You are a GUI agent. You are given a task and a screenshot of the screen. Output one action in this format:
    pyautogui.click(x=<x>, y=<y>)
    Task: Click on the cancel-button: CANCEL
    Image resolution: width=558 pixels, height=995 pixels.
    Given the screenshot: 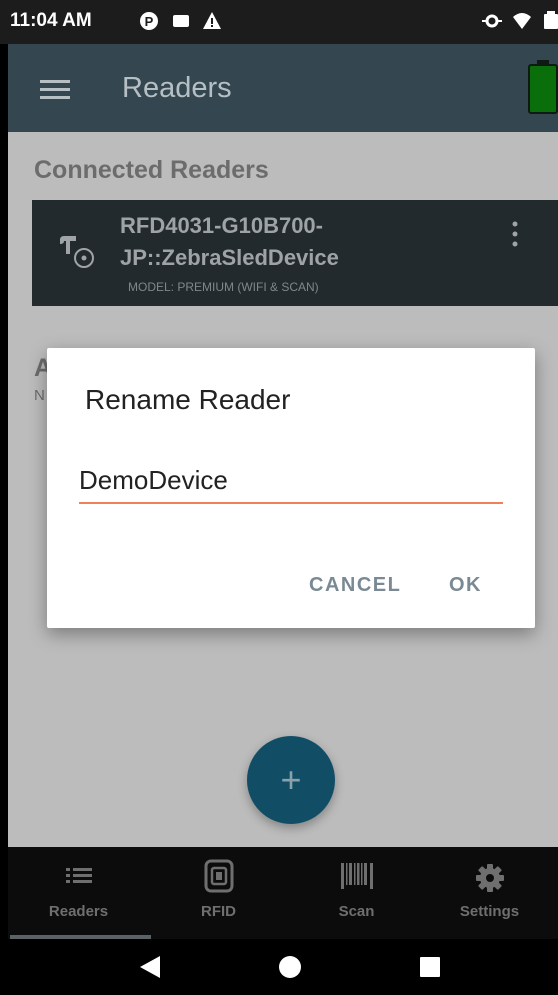 What is the action you would take?
    pyautogui.click(x=355, y=585)
    